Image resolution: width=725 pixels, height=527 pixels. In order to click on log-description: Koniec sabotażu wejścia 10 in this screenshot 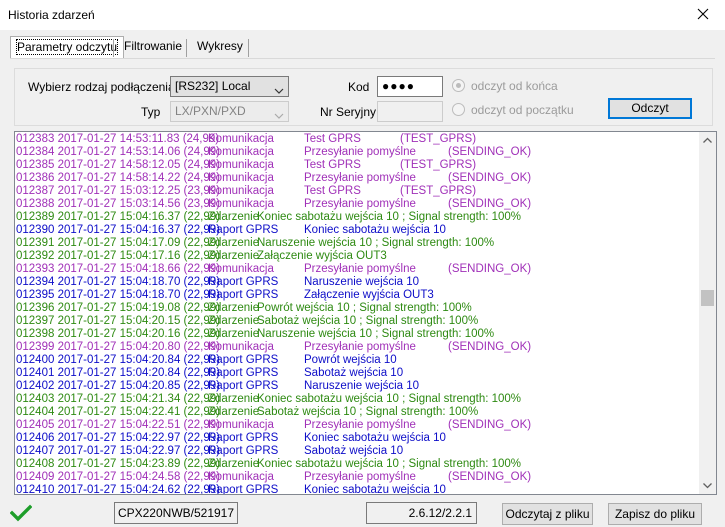, I will do `click(375, 489)`.